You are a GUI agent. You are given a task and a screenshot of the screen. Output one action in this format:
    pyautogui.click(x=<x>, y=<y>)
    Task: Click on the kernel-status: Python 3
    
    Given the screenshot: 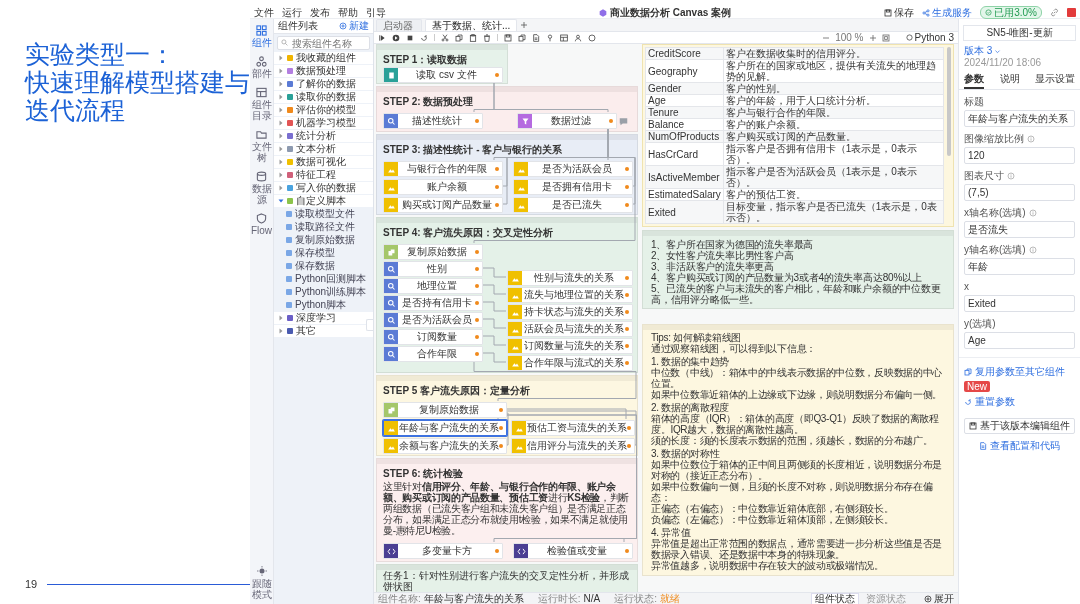 What is the action you would take?
    pyautogui.click(x=929, y=37)
    